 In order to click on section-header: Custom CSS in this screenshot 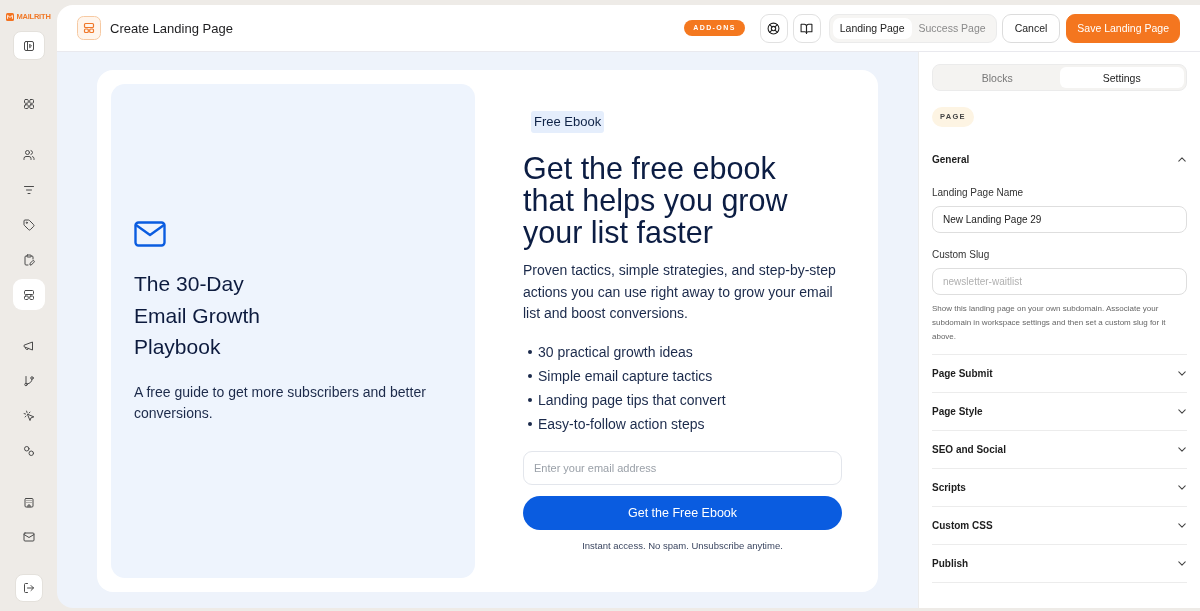, I will do `click(1059, 525)`.